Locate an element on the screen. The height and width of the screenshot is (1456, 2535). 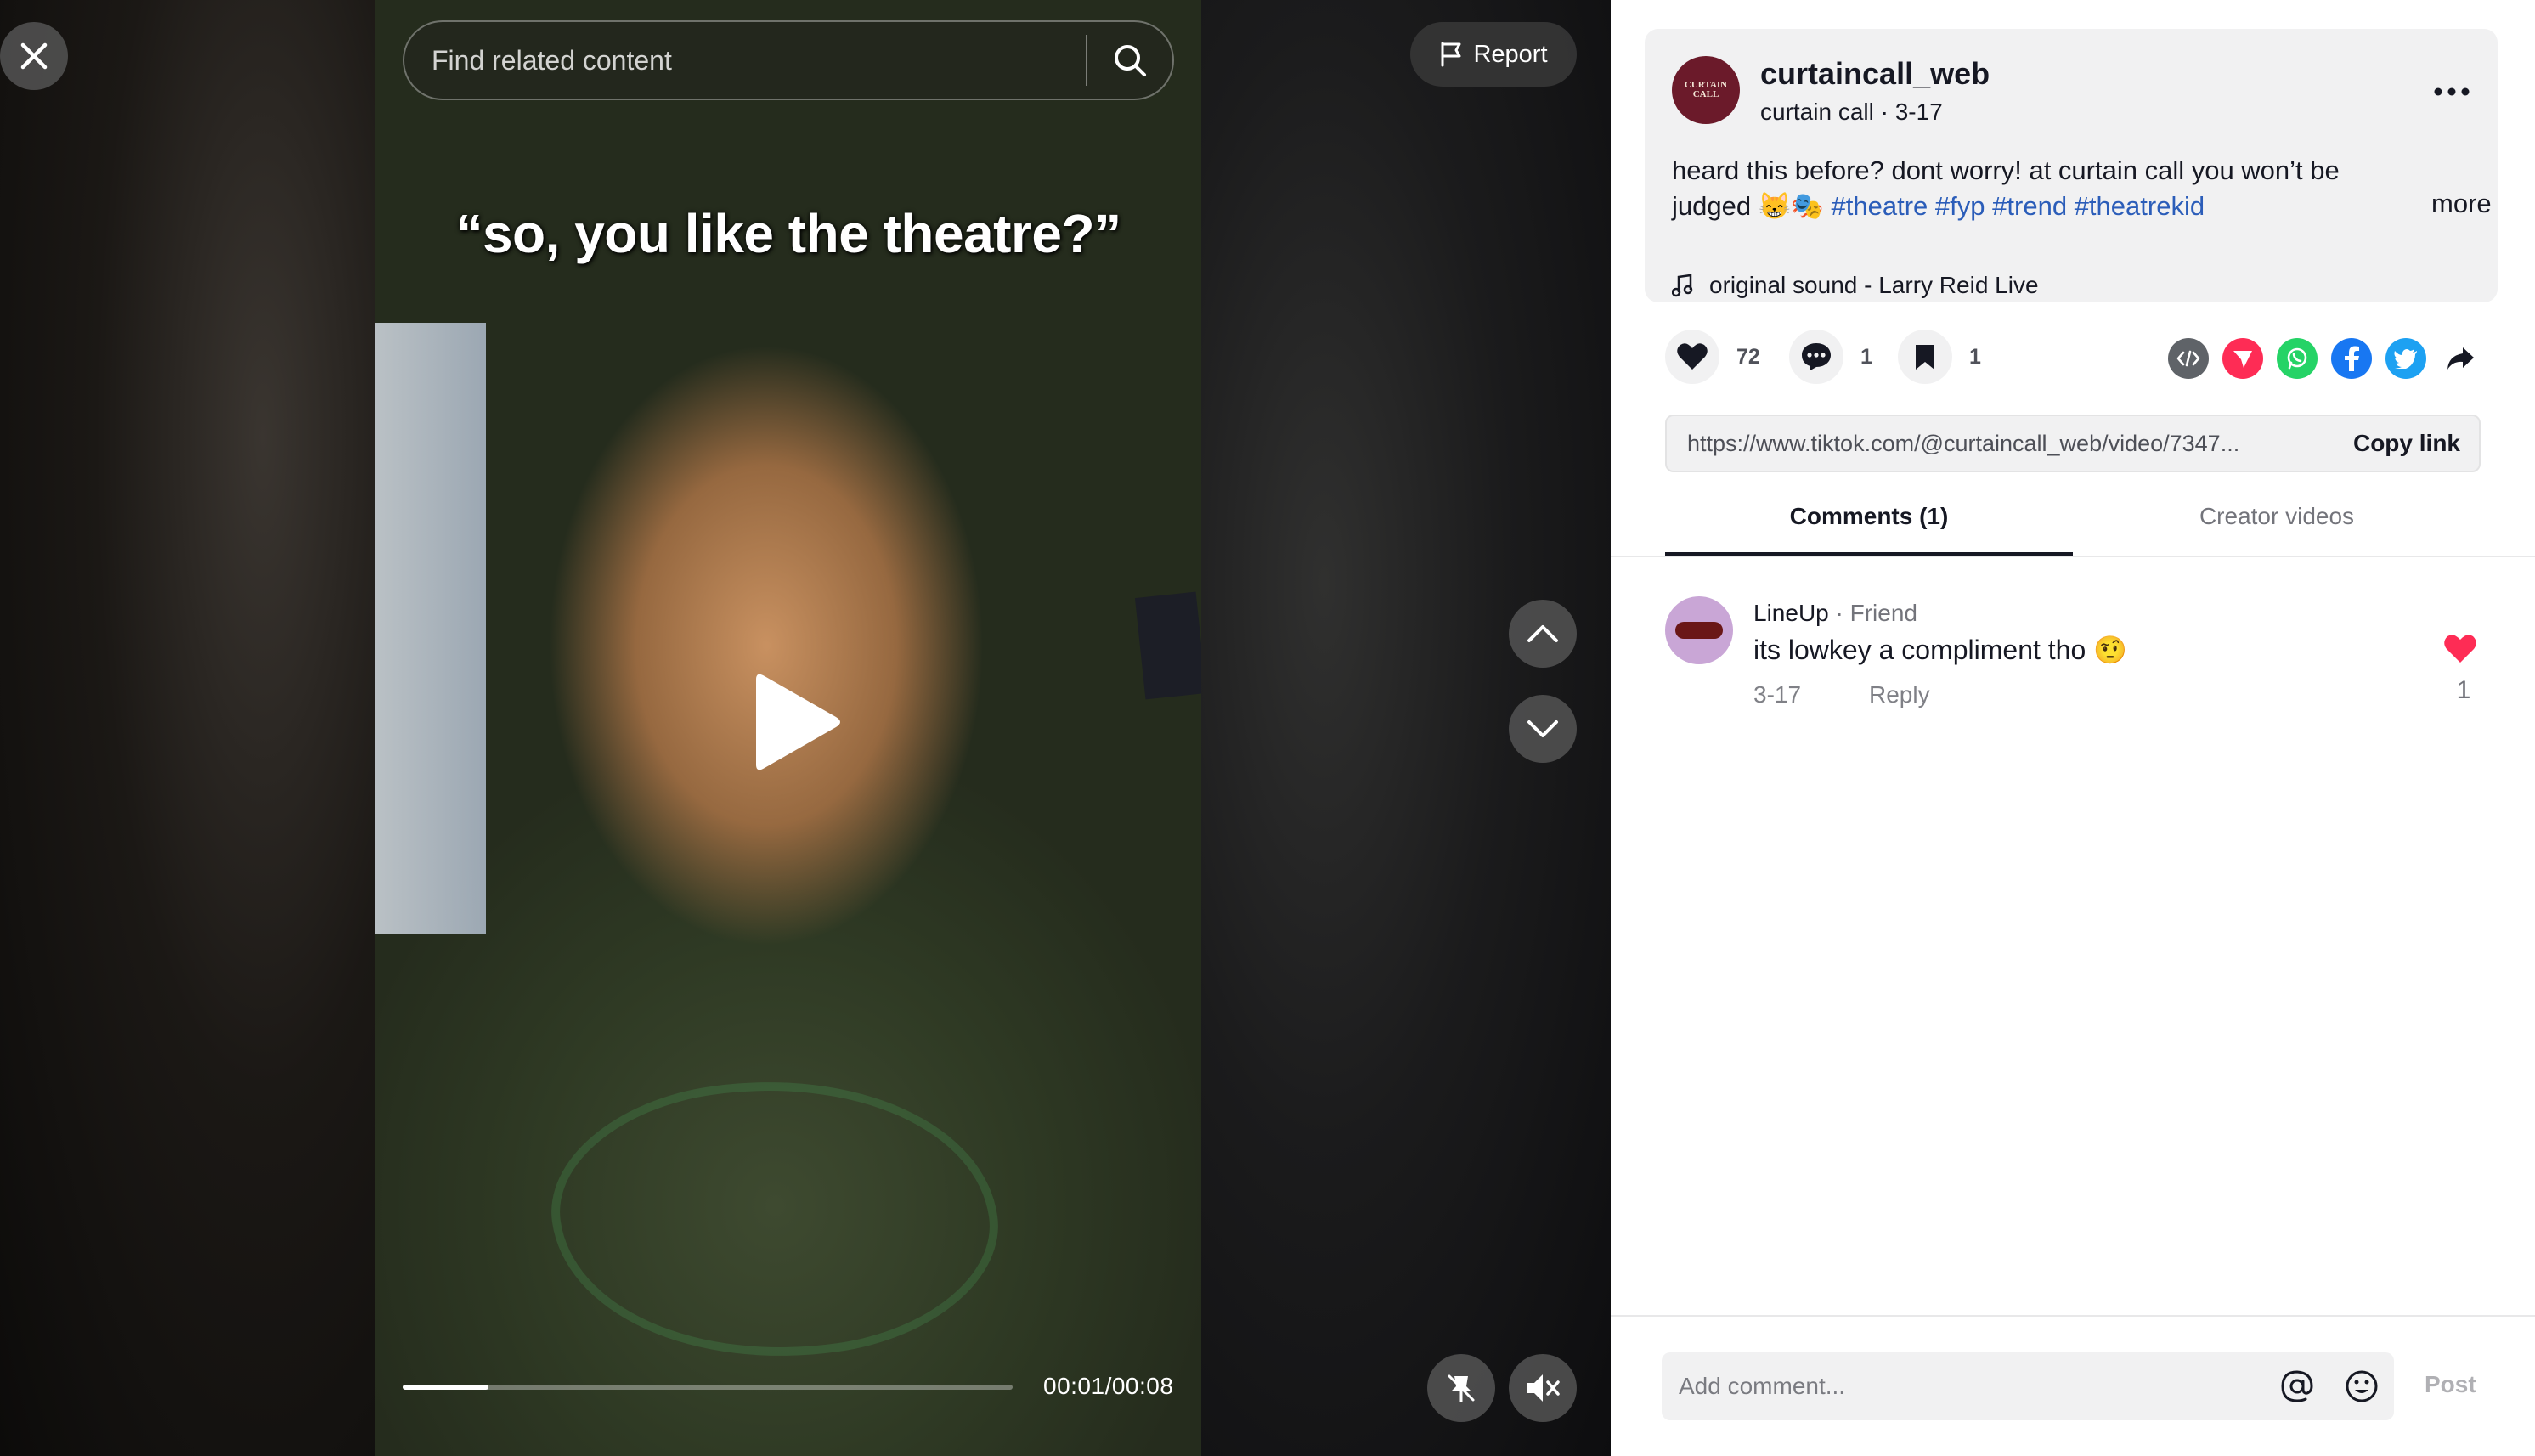
share-arrow-icon is located at coordinates (2461, 359).